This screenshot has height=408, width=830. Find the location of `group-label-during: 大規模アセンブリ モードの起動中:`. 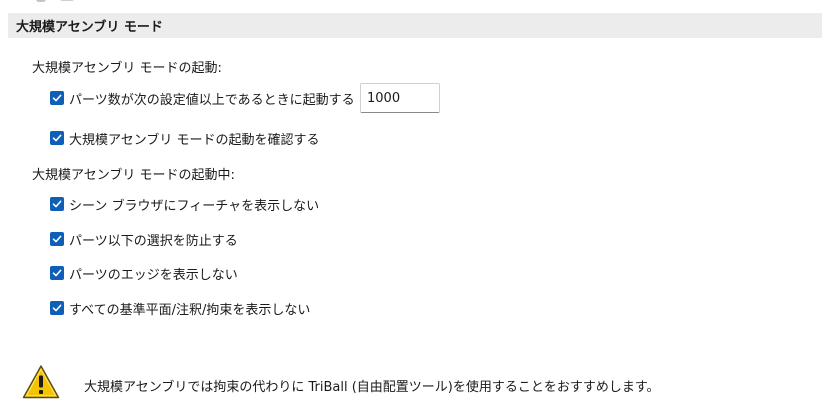

group-label-during: 大規模アセンブリ モードの起動中: is located at coordinates (133, 175).